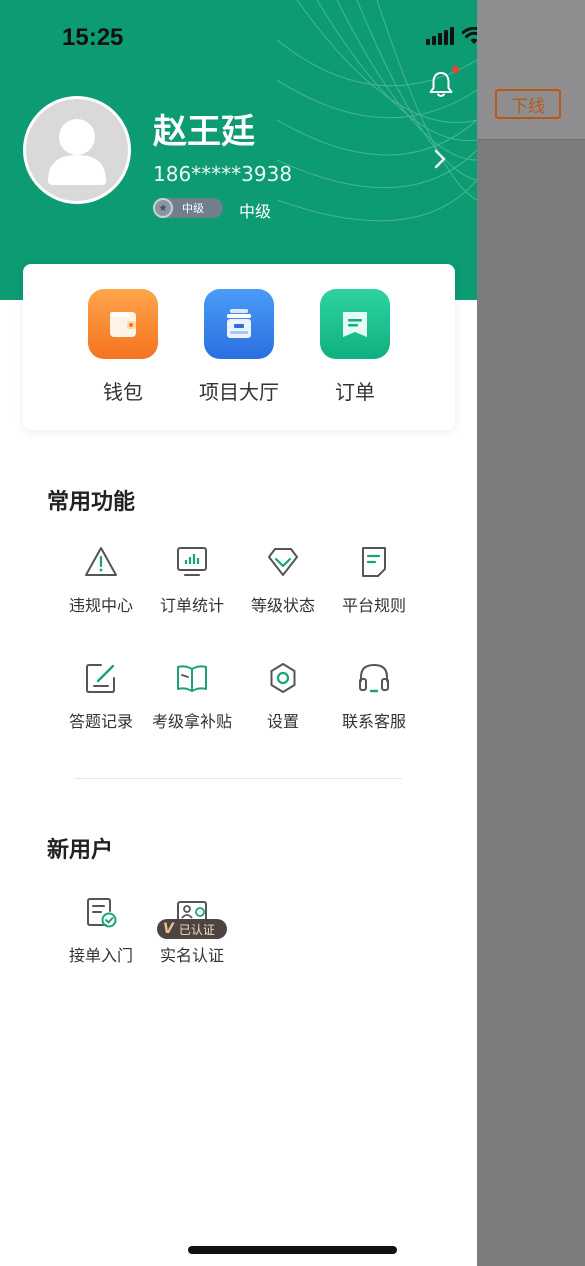  What do you see at coordinates (101, 562) in the screenshot?
I see `warning-icon` at bounding box center [101, 562].